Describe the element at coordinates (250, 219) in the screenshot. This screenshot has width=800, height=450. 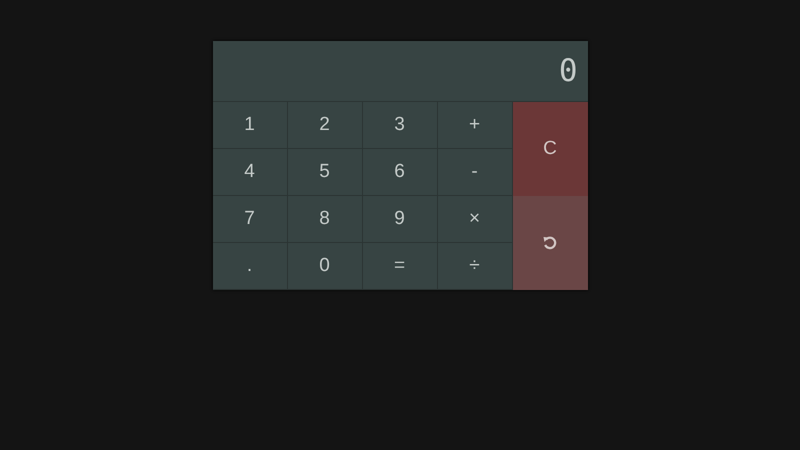
I see `calculator-key: 7` at that location.